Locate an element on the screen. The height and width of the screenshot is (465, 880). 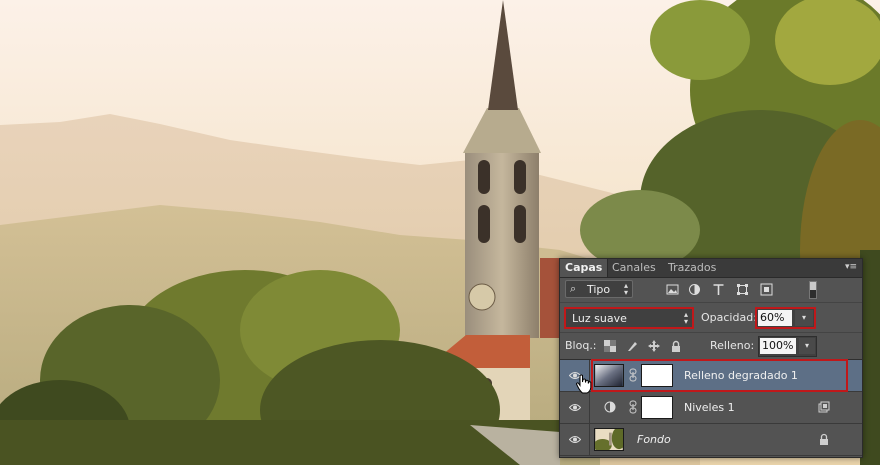
layer-comp-icon is located at coordinates (824, 407).